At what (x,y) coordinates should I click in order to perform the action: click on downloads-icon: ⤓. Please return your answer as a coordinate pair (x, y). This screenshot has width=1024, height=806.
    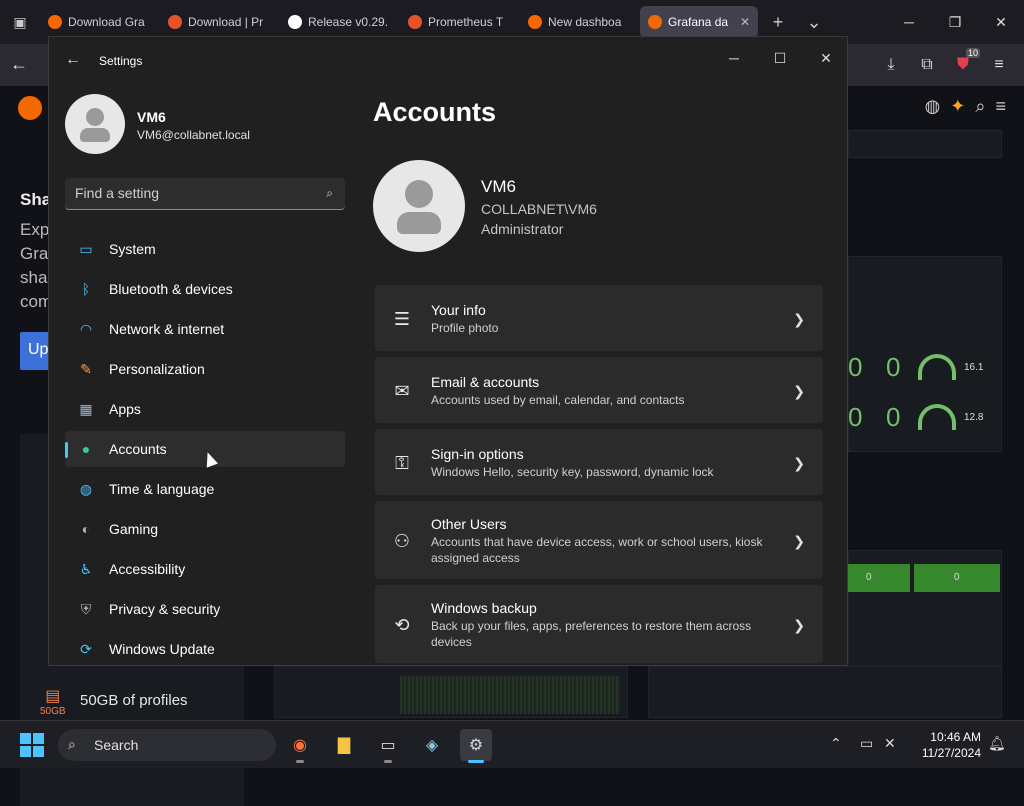
    Looking at the image, I should click on (891, 65).